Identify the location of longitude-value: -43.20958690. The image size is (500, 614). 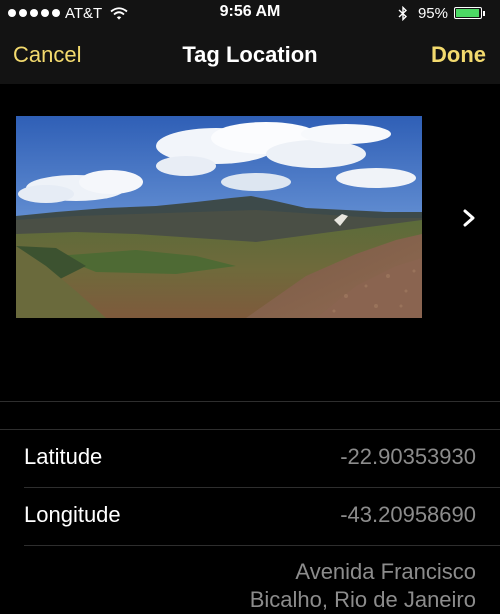
(408, 514).